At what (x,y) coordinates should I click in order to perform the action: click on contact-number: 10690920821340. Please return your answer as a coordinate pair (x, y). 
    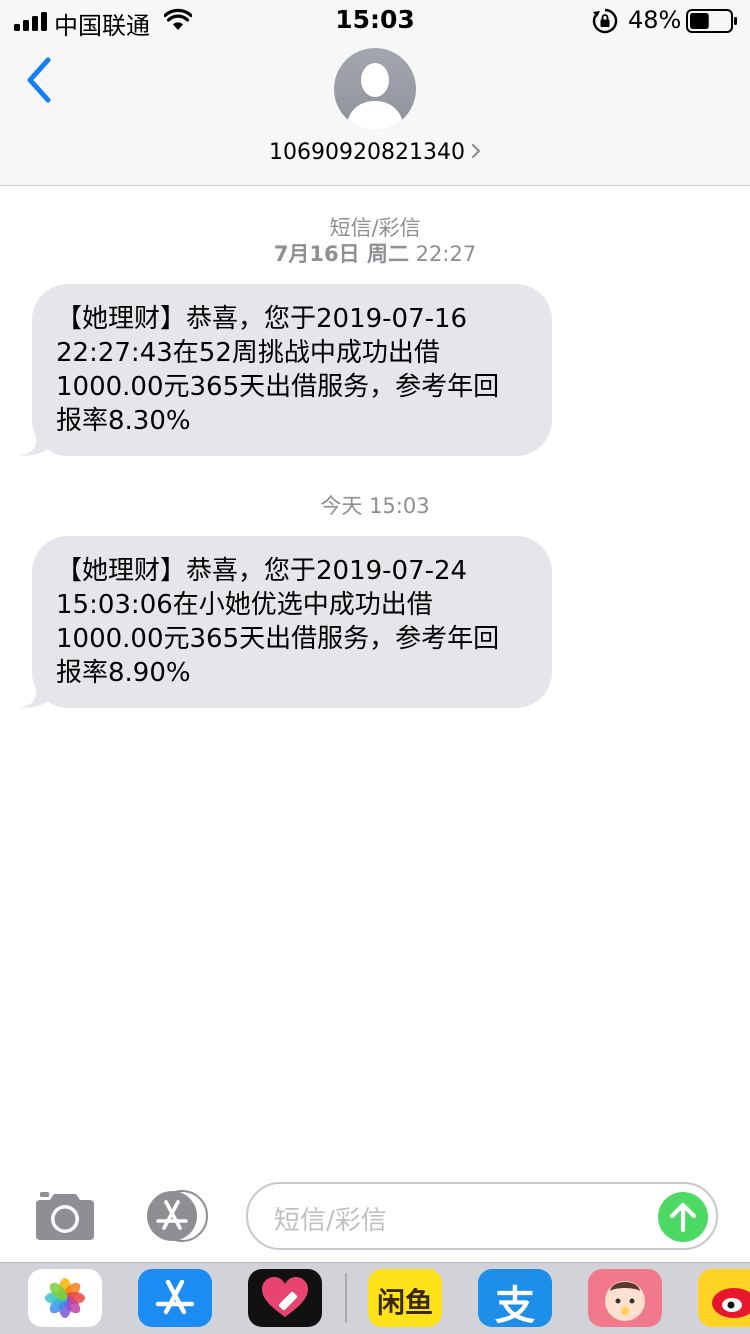
    Looking at the image, I should click on (367, 152).